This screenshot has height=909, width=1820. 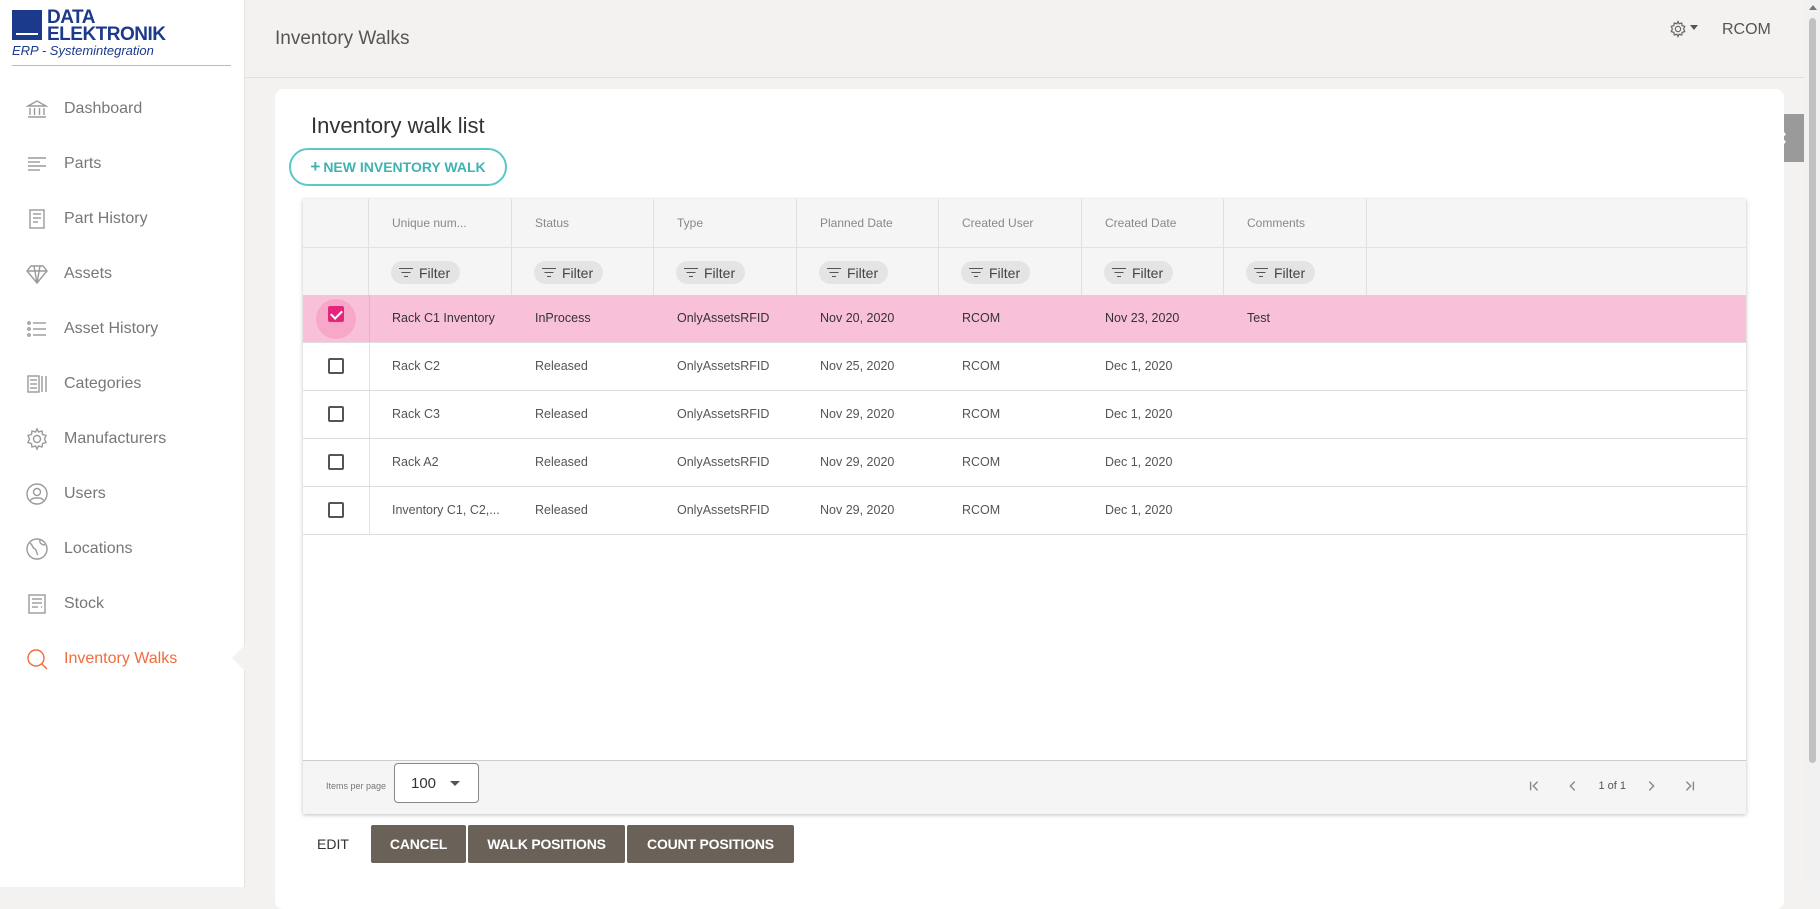 I want to click on user-menu: RCOM, so click(x=1746, y=30).